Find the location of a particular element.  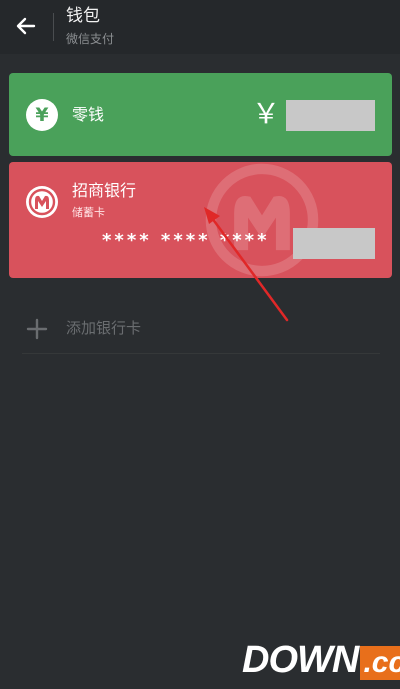

yen-icon: ¥ is located at coordinates (42, 115).